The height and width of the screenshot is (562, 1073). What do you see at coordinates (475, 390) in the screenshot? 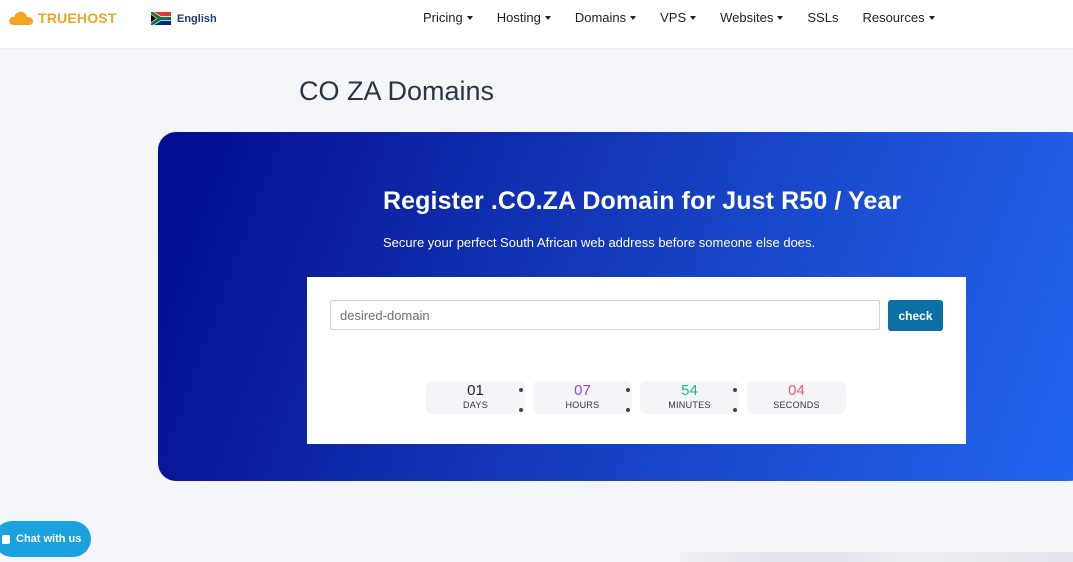
I see `countdown-value: 01` at bounding box center [475, 390].